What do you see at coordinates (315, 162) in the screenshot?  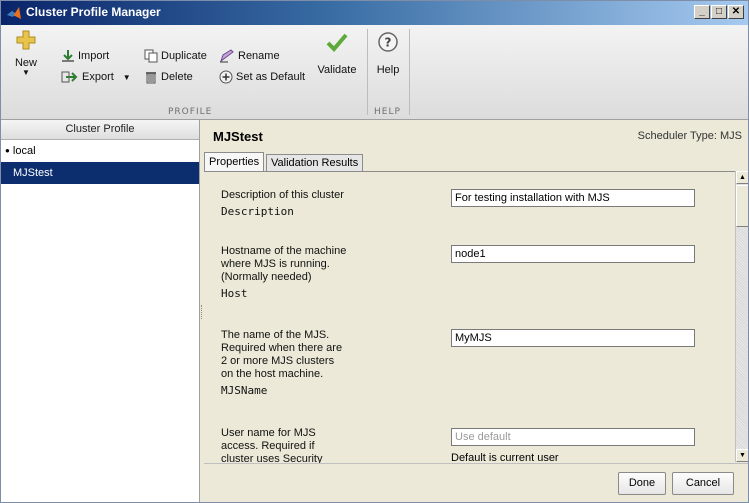 I see `tab-validation-results: Validation Results` at bounding box center [315, 162].